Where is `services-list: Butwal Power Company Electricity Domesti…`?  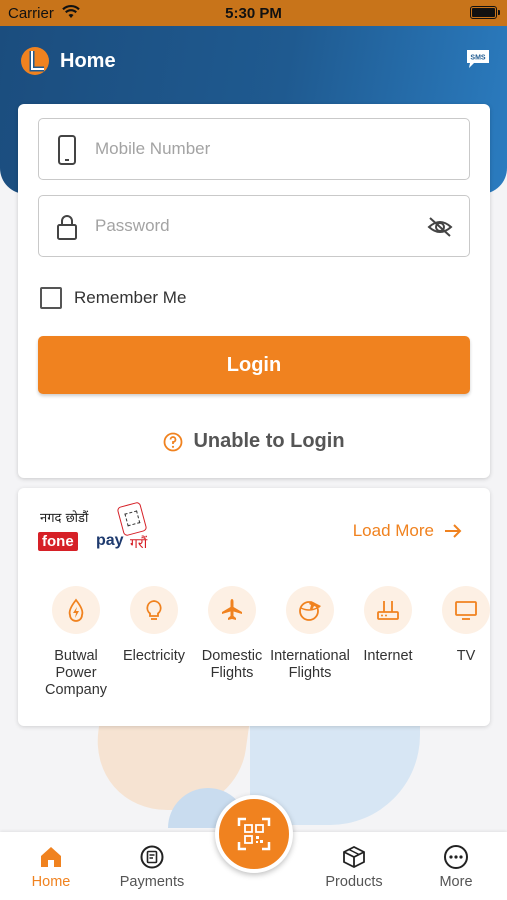 services-list: Butwal Power Company Electricity Domesti… is located at coordinates (263, 651).